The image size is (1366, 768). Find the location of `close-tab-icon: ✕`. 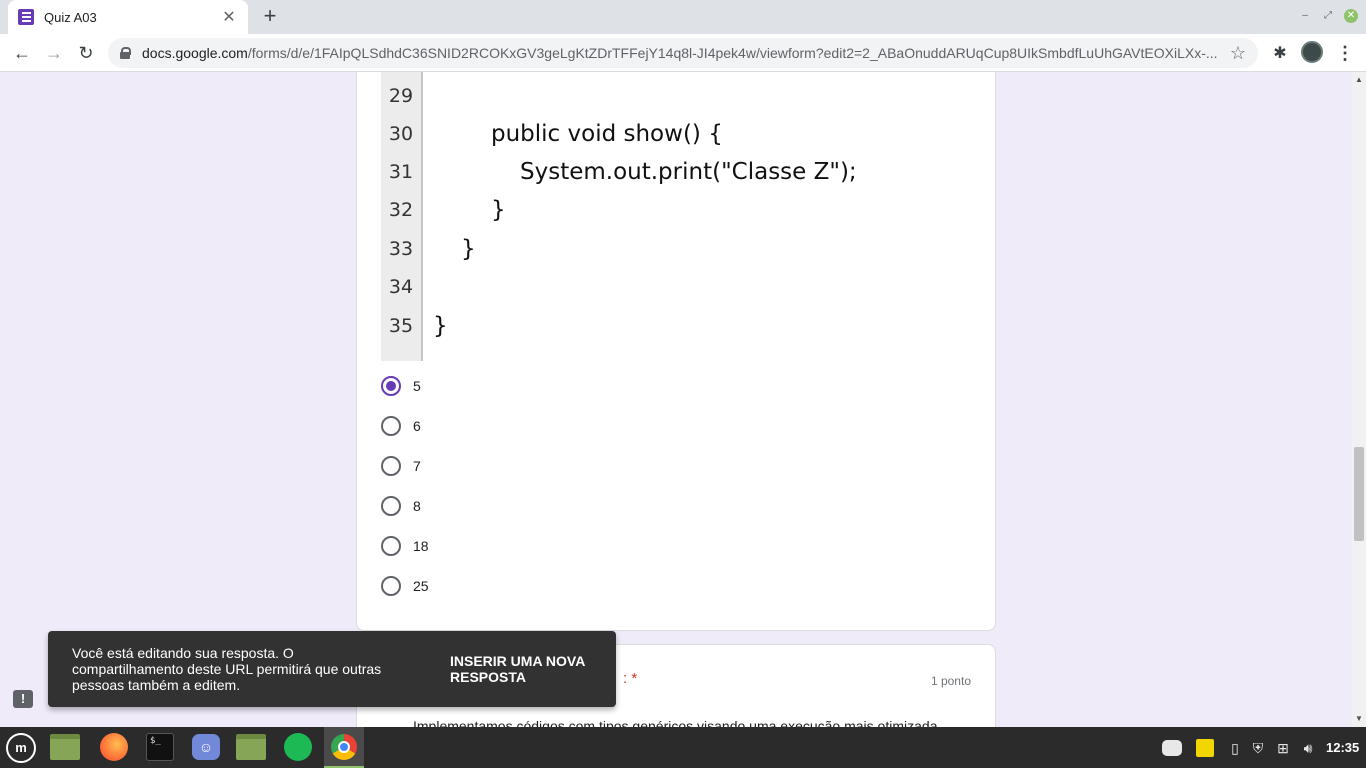

close-tab-icon: ✕ is located at coordinates (229, 17).